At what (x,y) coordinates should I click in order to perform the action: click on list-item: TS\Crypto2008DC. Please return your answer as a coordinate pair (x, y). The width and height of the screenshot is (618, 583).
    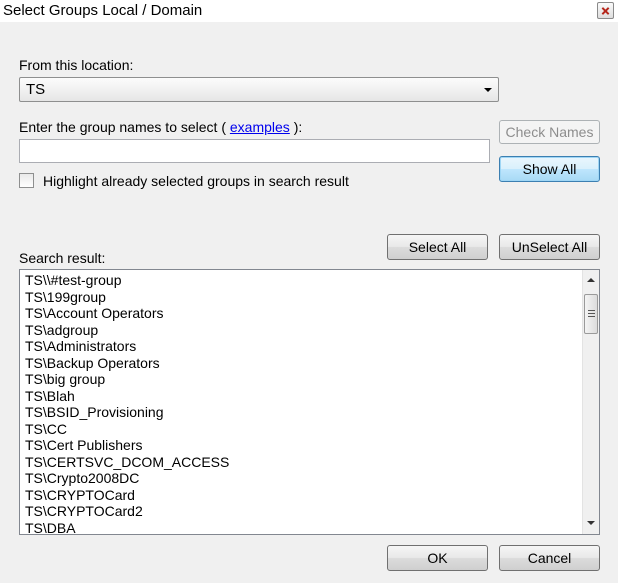
    Looking at the image, I should click on (302, 478).